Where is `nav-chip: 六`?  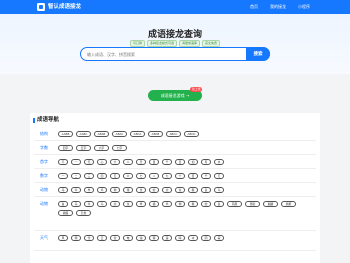
nav-chip: 六 is located at coordinates (128, 176).